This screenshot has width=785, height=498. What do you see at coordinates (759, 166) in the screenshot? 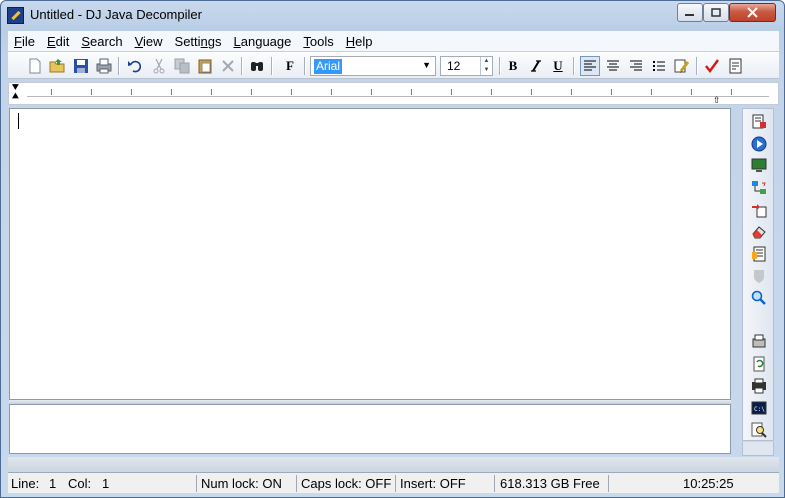
I see `applet-viewer-button` at bounding box center [759, 166].